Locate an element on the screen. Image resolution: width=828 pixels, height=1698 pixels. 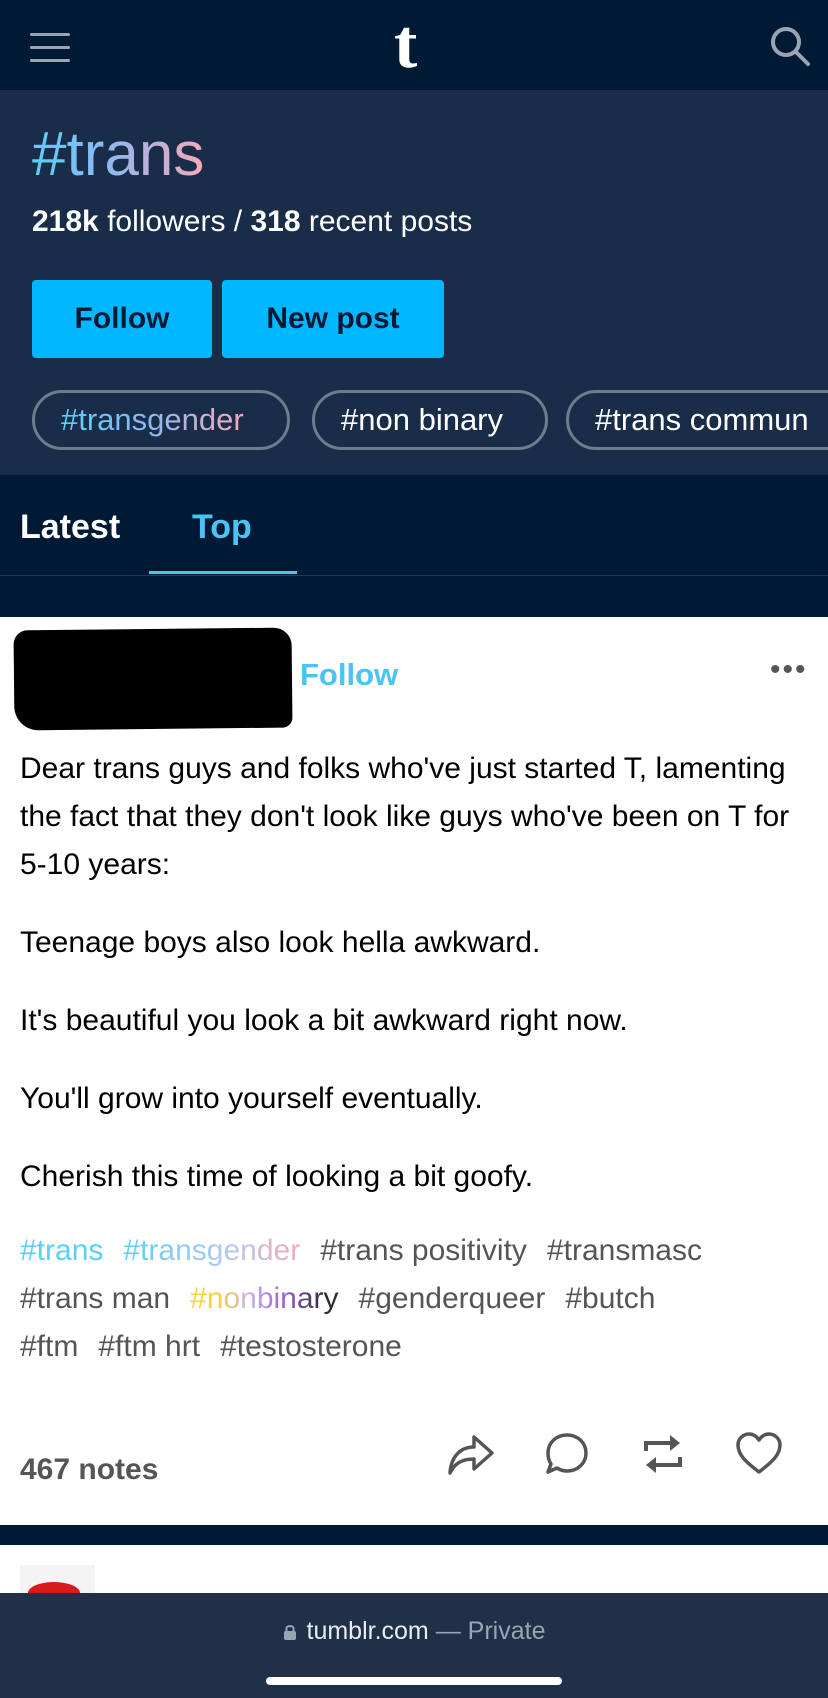
post-tag: #trans man is located at coordinates (95, 1298).